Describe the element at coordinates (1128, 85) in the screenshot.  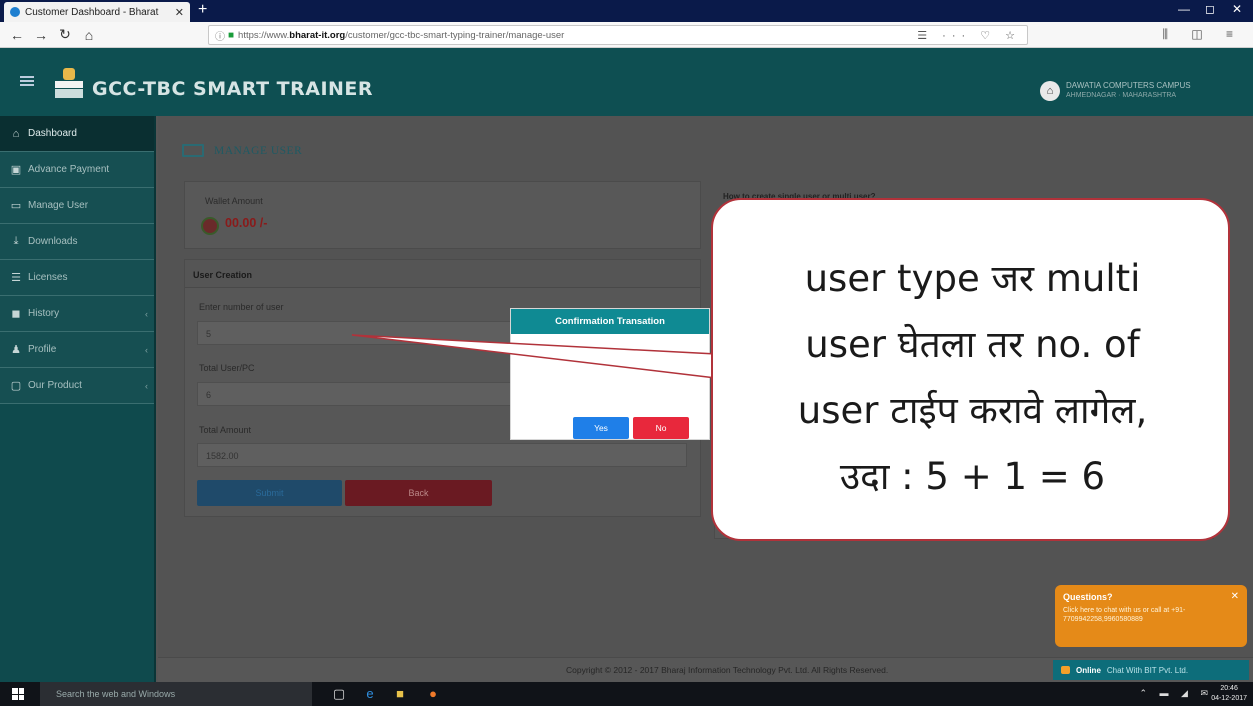
I see `user-name: DAWATIA COMPUTERS CAMPUS` at that location.